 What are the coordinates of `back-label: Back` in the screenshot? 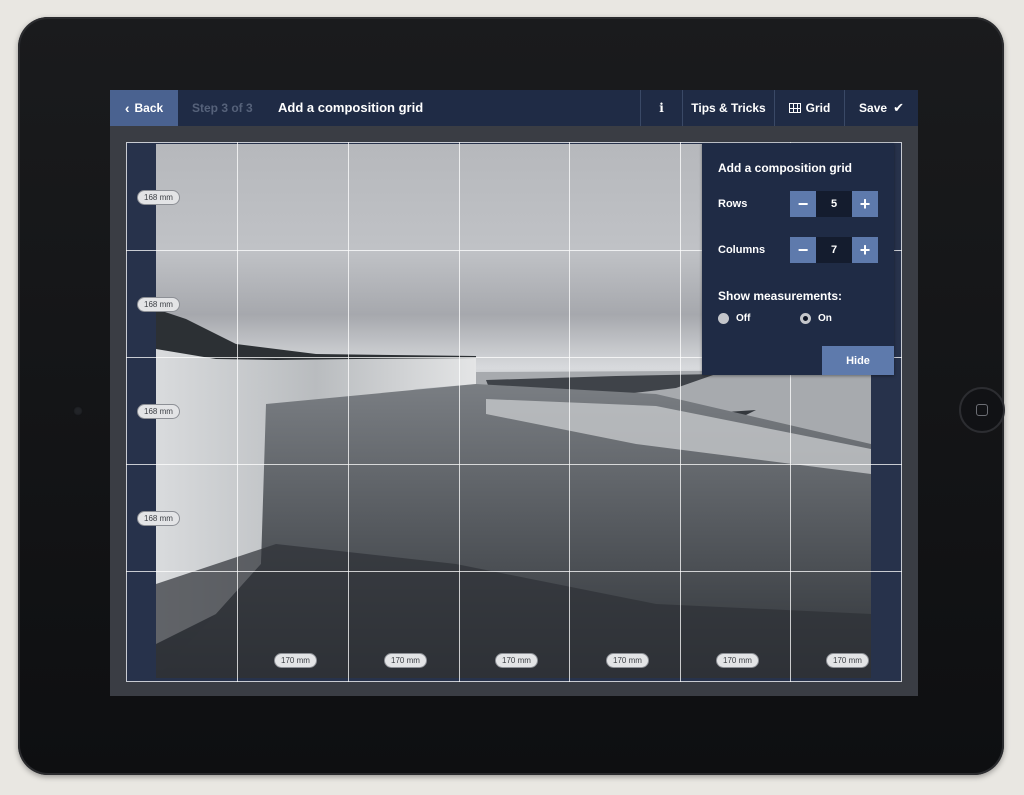 It's located at (149, 108).